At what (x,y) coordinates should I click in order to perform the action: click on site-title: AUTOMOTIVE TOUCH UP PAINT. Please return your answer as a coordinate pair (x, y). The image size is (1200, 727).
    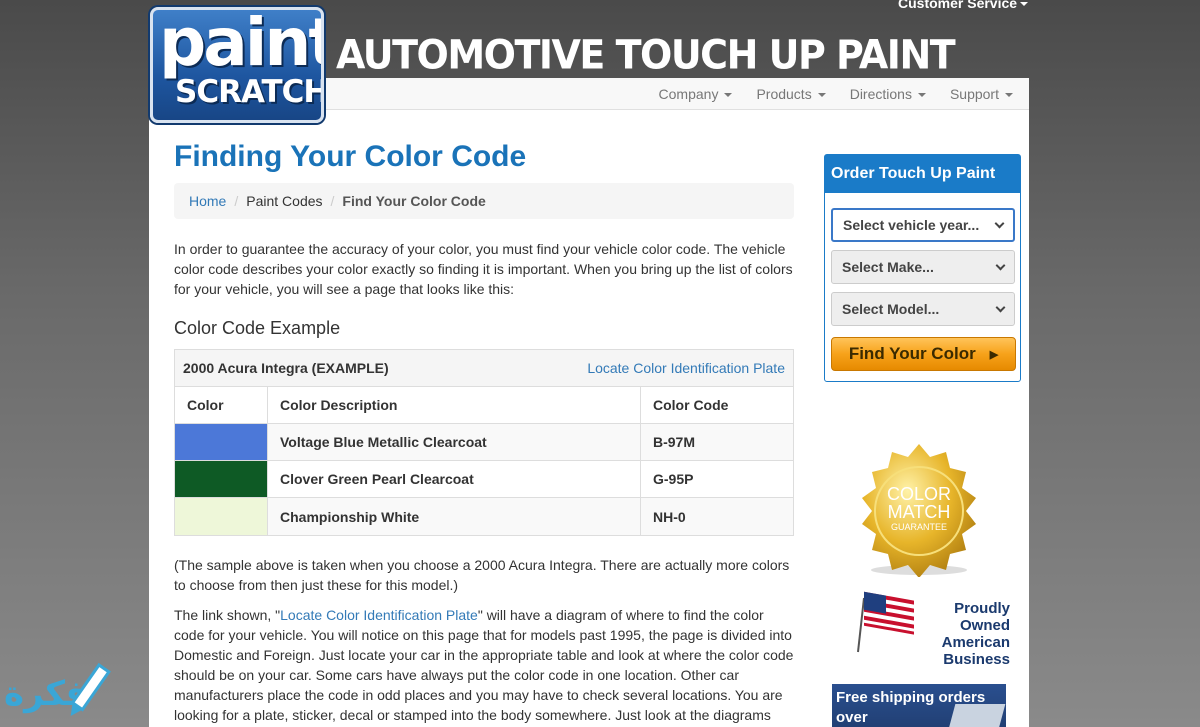
    Looking at the image, I should click on (646, 55).